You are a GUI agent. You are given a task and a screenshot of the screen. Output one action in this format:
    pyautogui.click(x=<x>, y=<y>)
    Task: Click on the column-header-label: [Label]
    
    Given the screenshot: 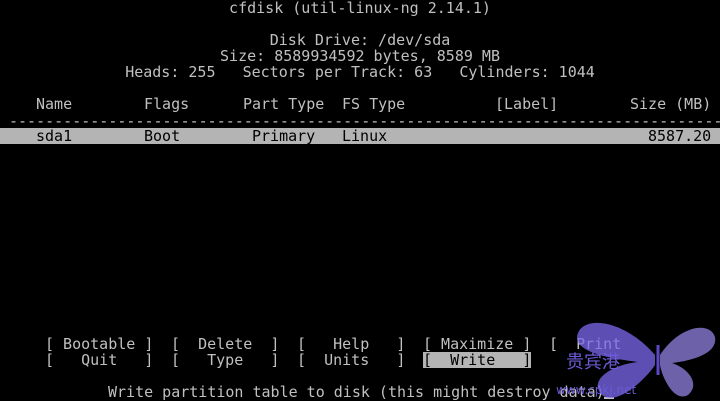 What is the action you would take?
    pyautogui.click(x=527, y=104)
    